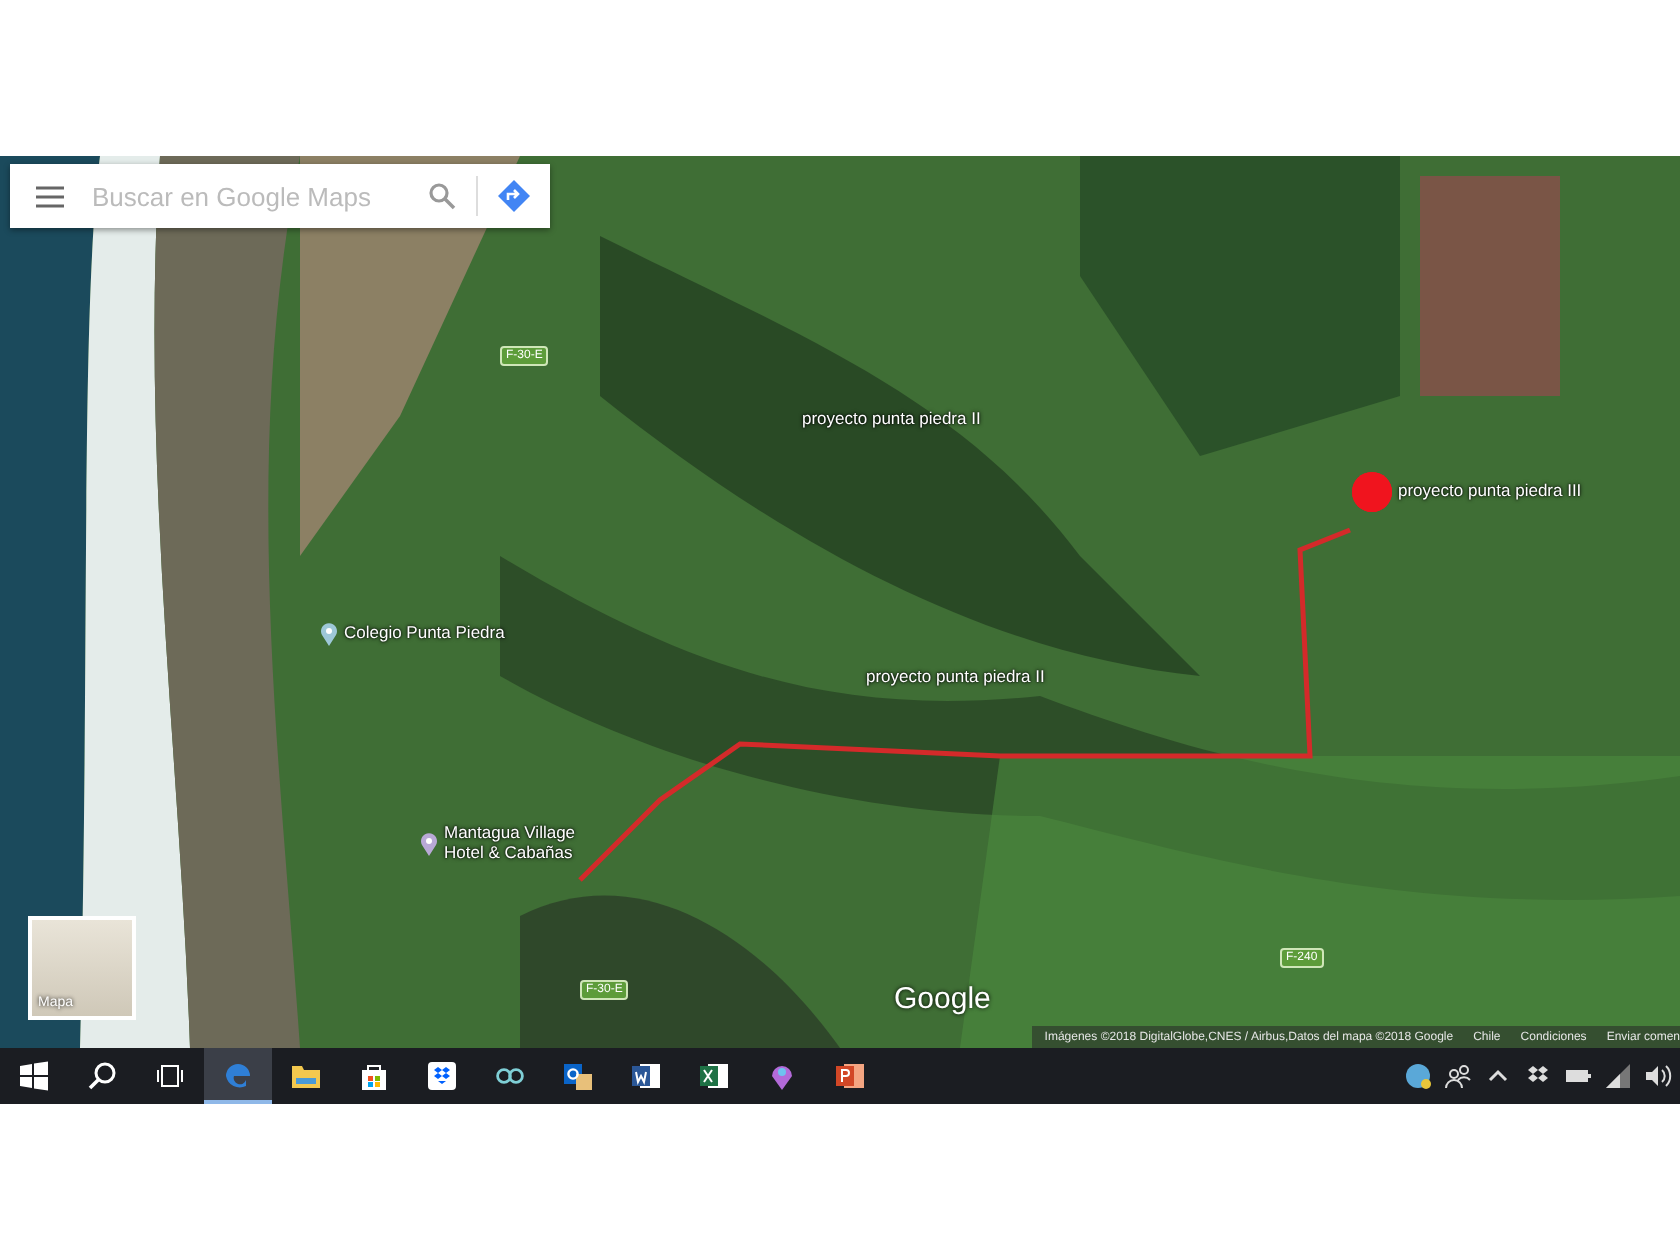  Describe the element at coordinates (514, 196) in the screenshot. I see `directions-icon` at that location.